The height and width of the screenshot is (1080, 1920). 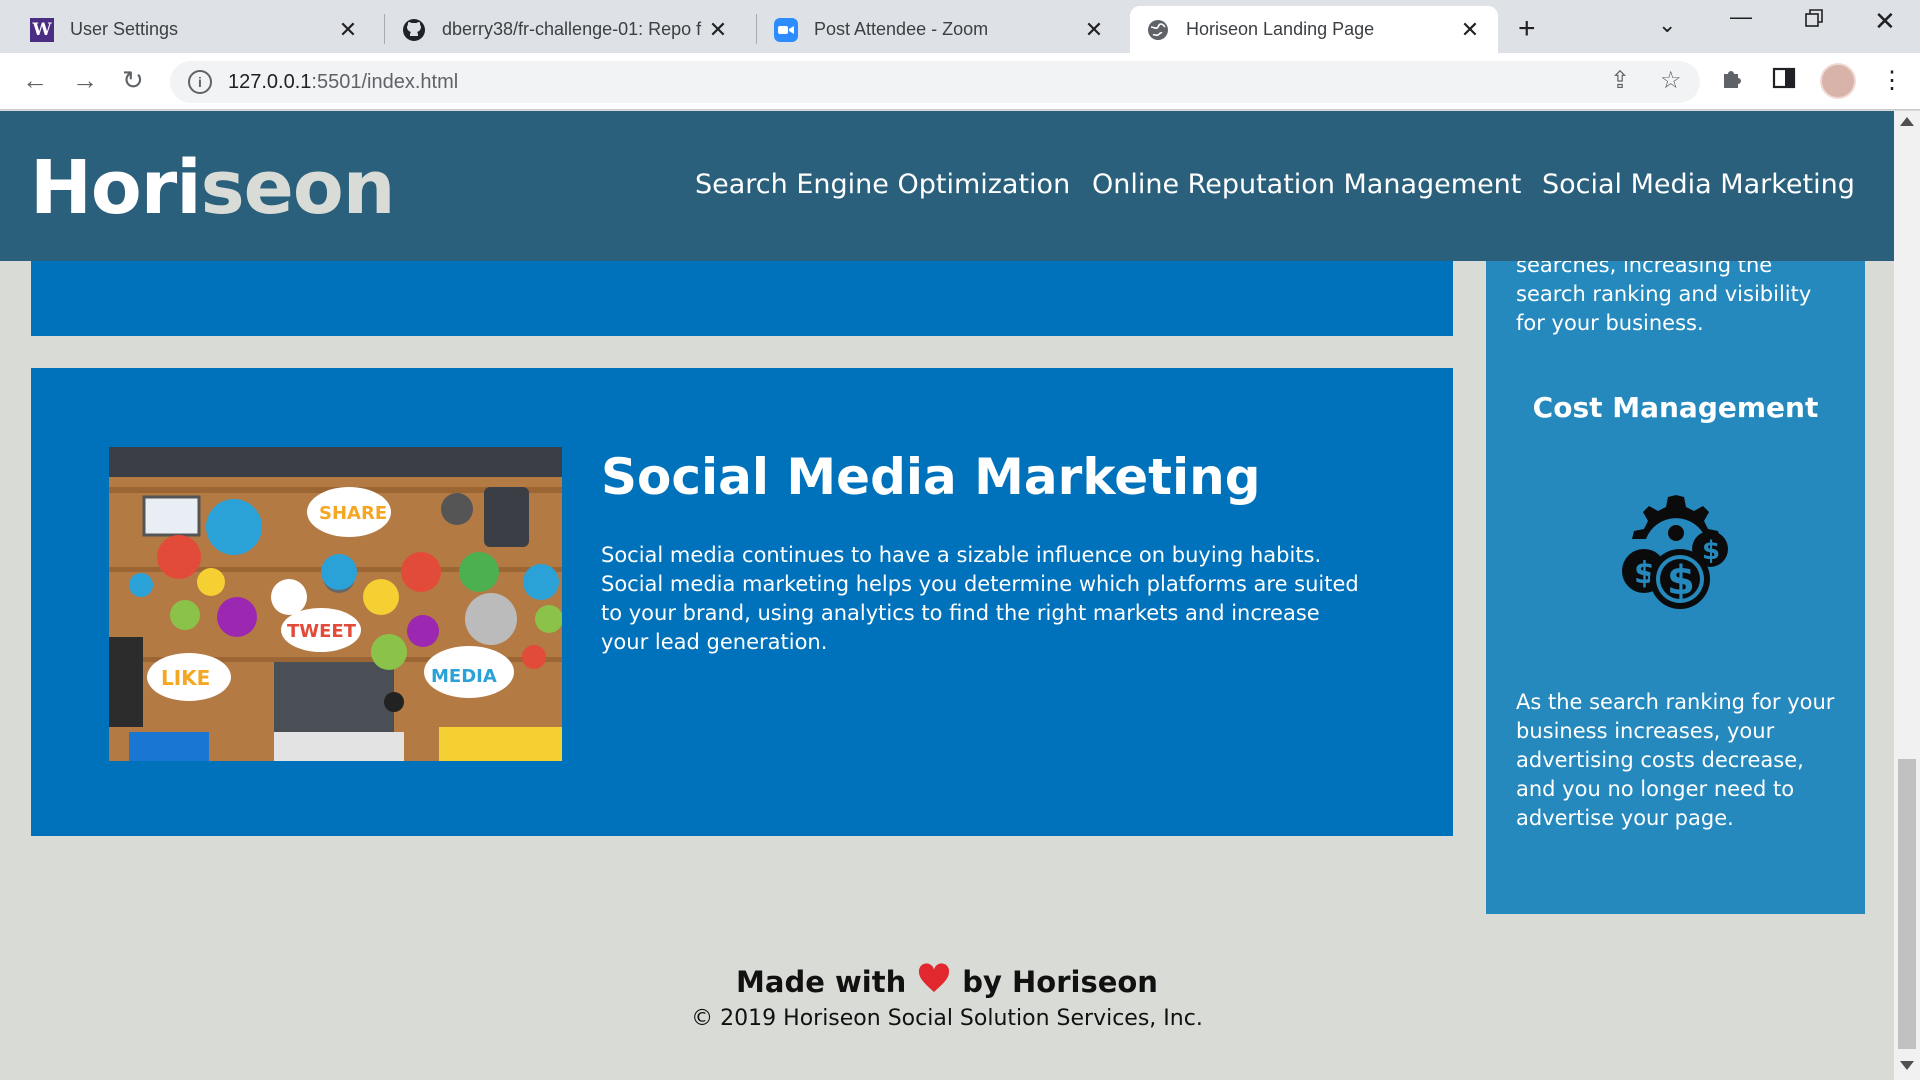 What do you see at coordinates (35, 80) in the screenshot?
I see `back-arrow-icon: ←` at bounding box center [35, 80].